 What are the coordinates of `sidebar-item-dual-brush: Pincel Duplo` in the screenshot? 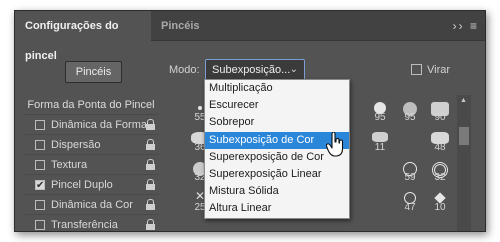 It's located at (91, 185).